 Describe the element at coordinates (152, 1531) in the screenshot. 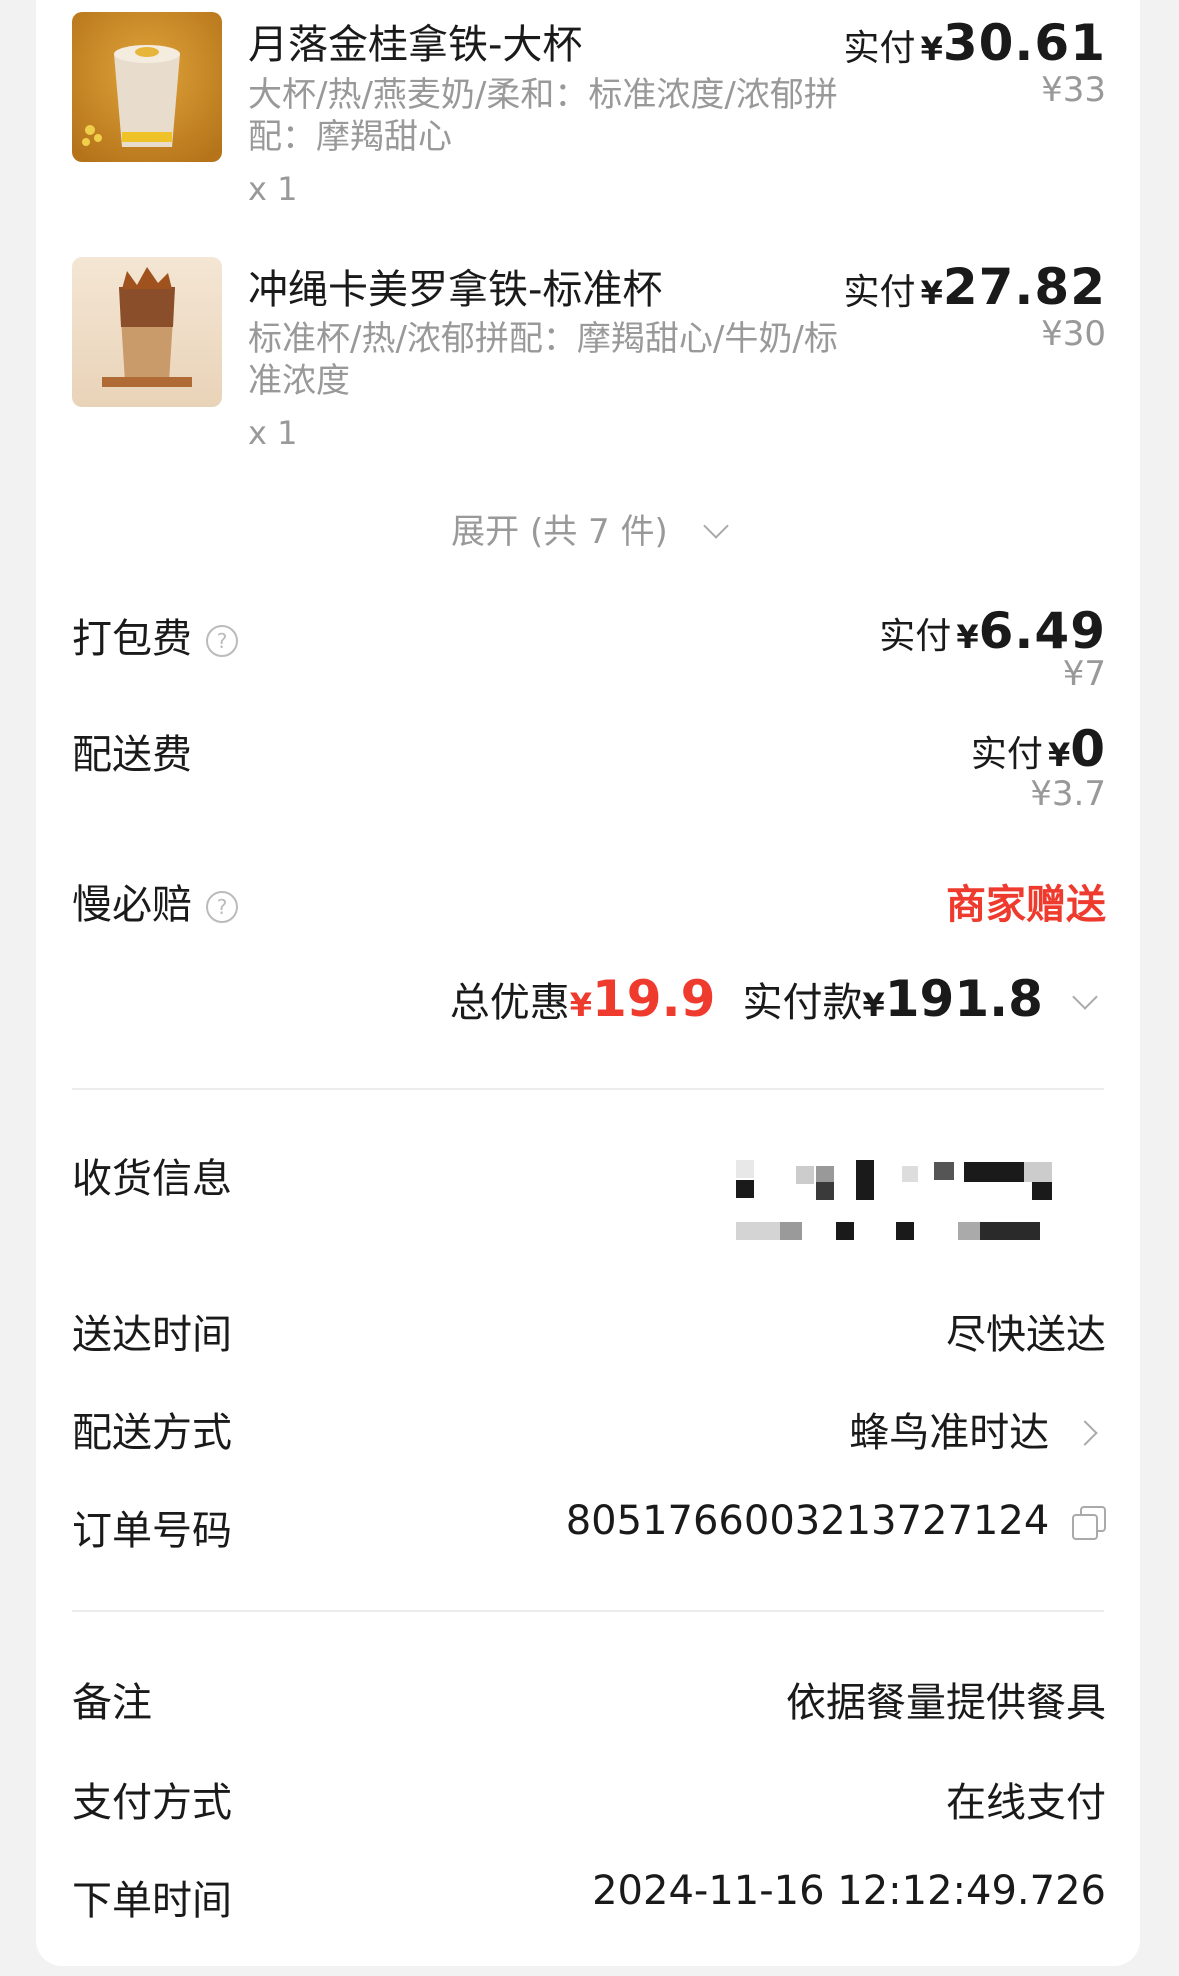

I see `order-number-label: 订单号码` at that location.